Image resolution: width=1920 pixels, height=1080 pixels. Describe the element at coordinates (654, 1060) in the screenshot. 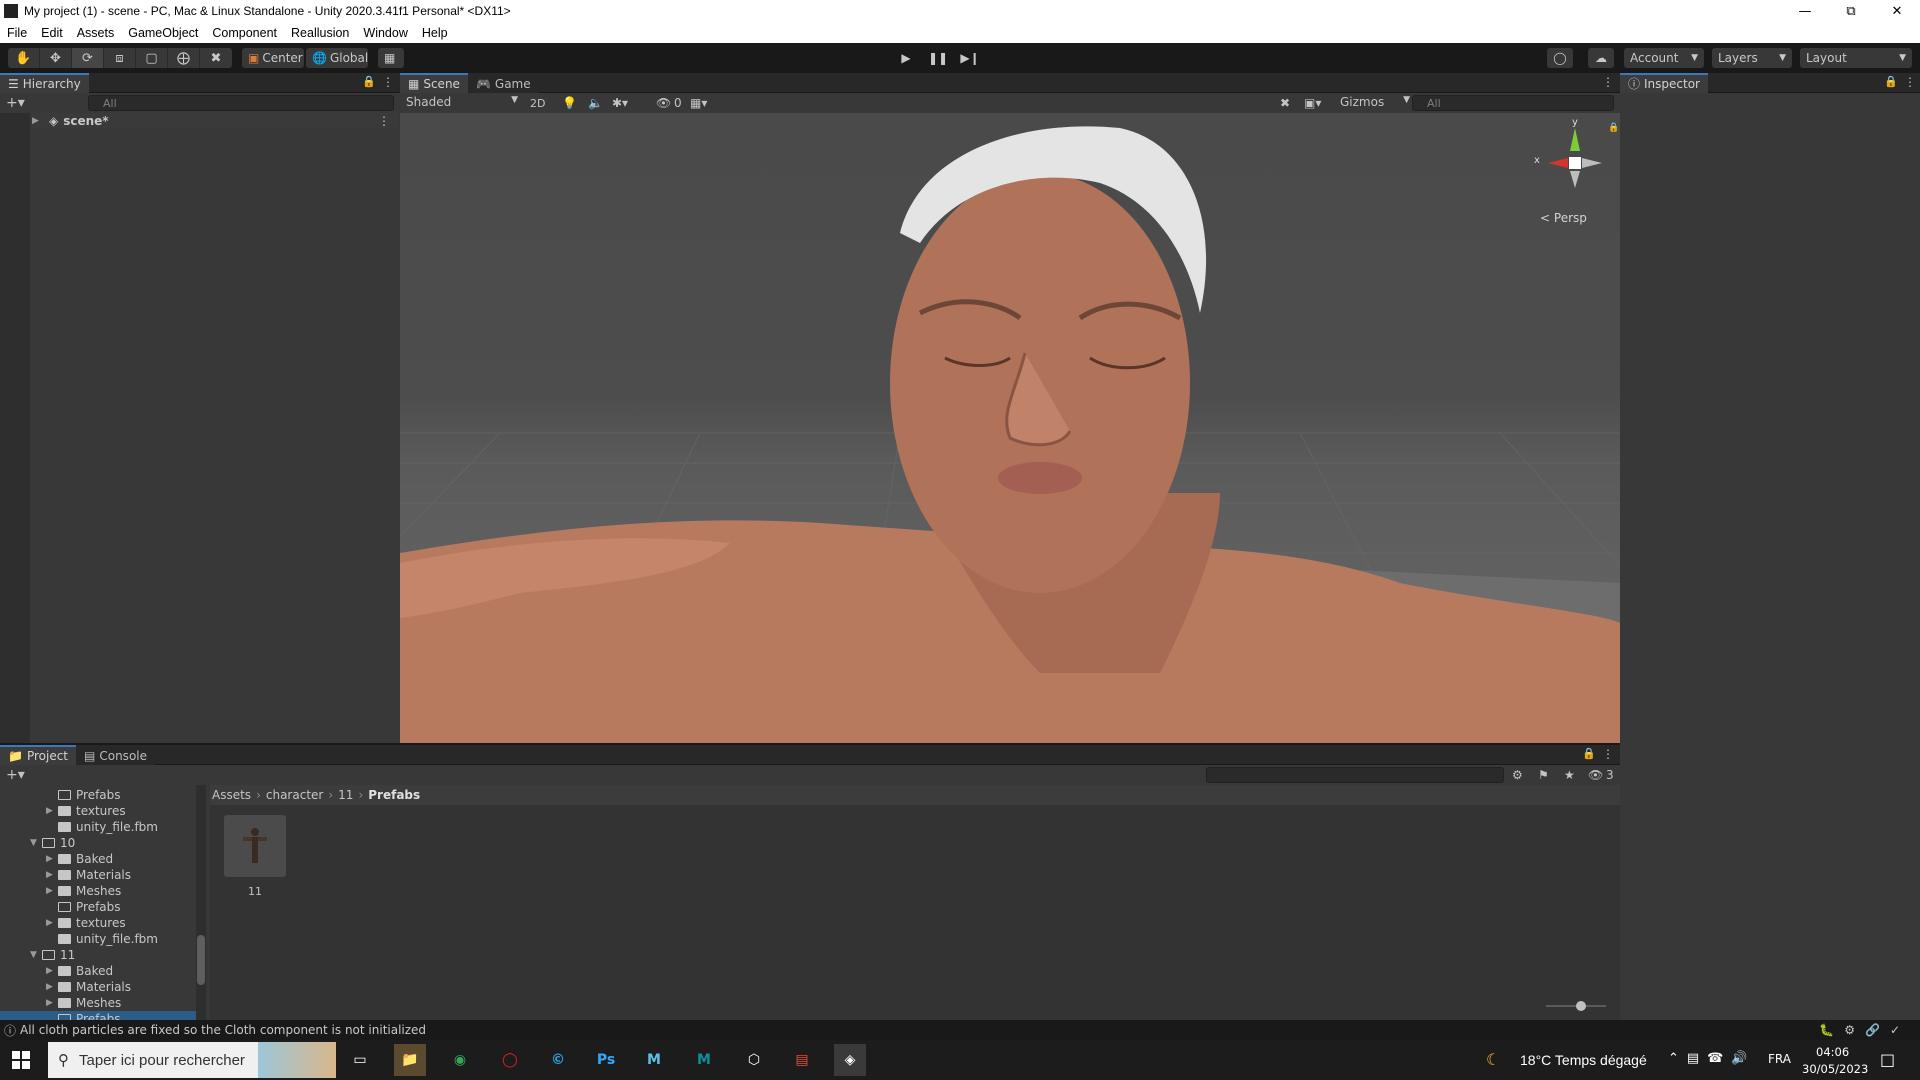

I see `maya-icon: M` at that location.